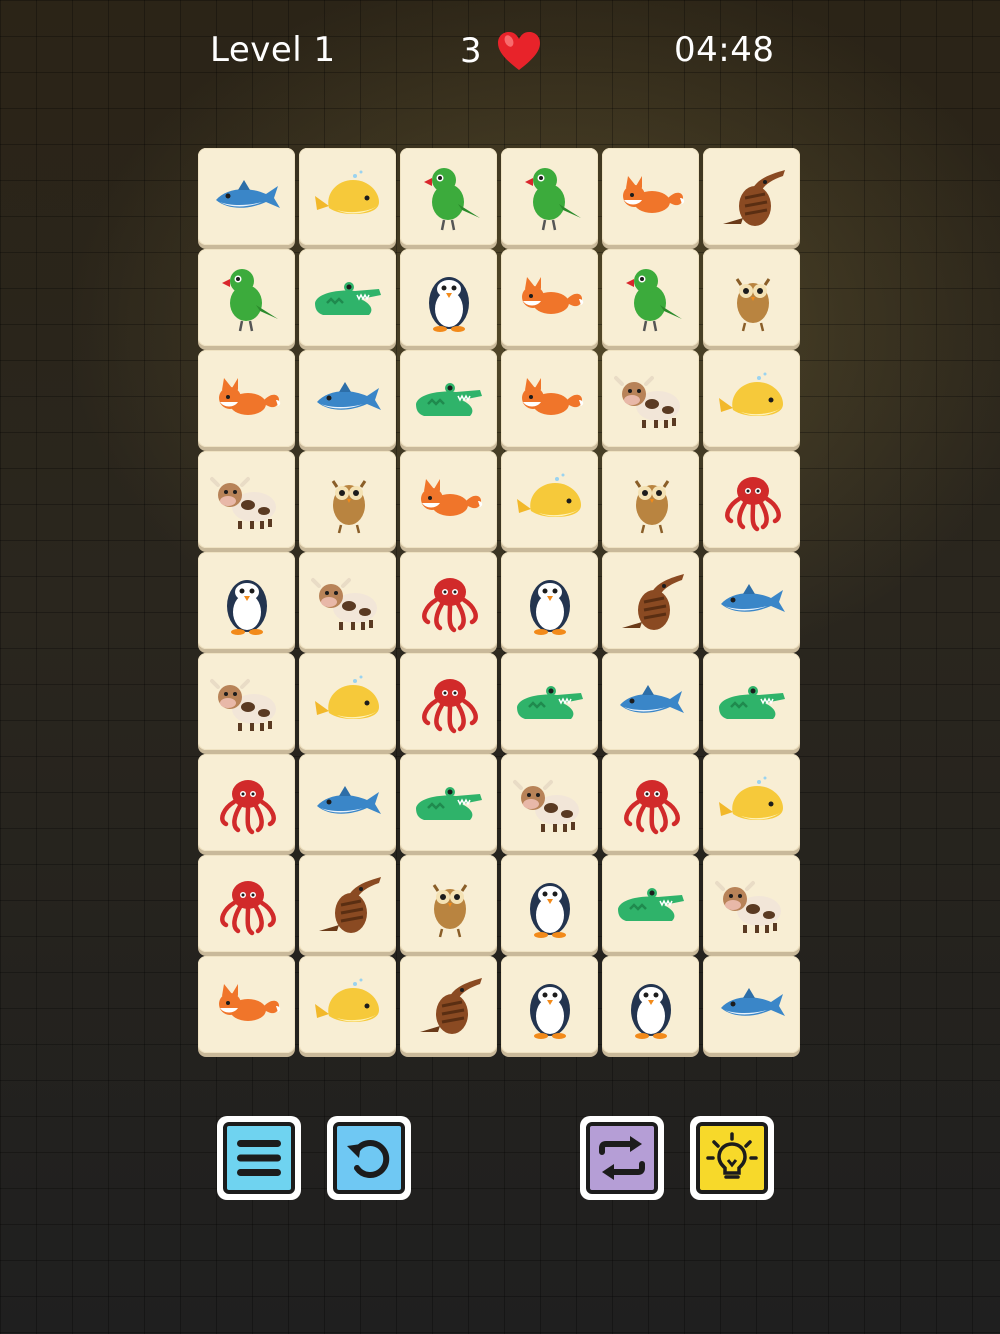 The height and width of the screenshot is (1334, 1000). What do you see at coordinates (622, 1158) in the screenshot?
I see `shuffle-button` at bounding box center [622, 1158].